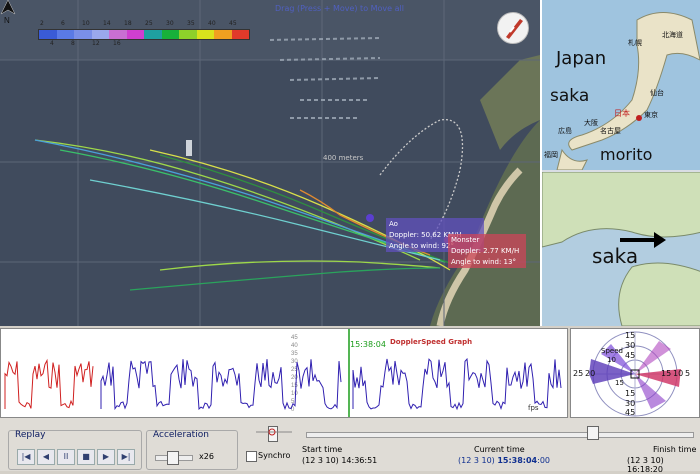 This screenshot has width=700, height=474. What do you see at coordinates (73, 43) in the screenshot?
I see `legend-tick: 8` at bounding box center [73, 43].